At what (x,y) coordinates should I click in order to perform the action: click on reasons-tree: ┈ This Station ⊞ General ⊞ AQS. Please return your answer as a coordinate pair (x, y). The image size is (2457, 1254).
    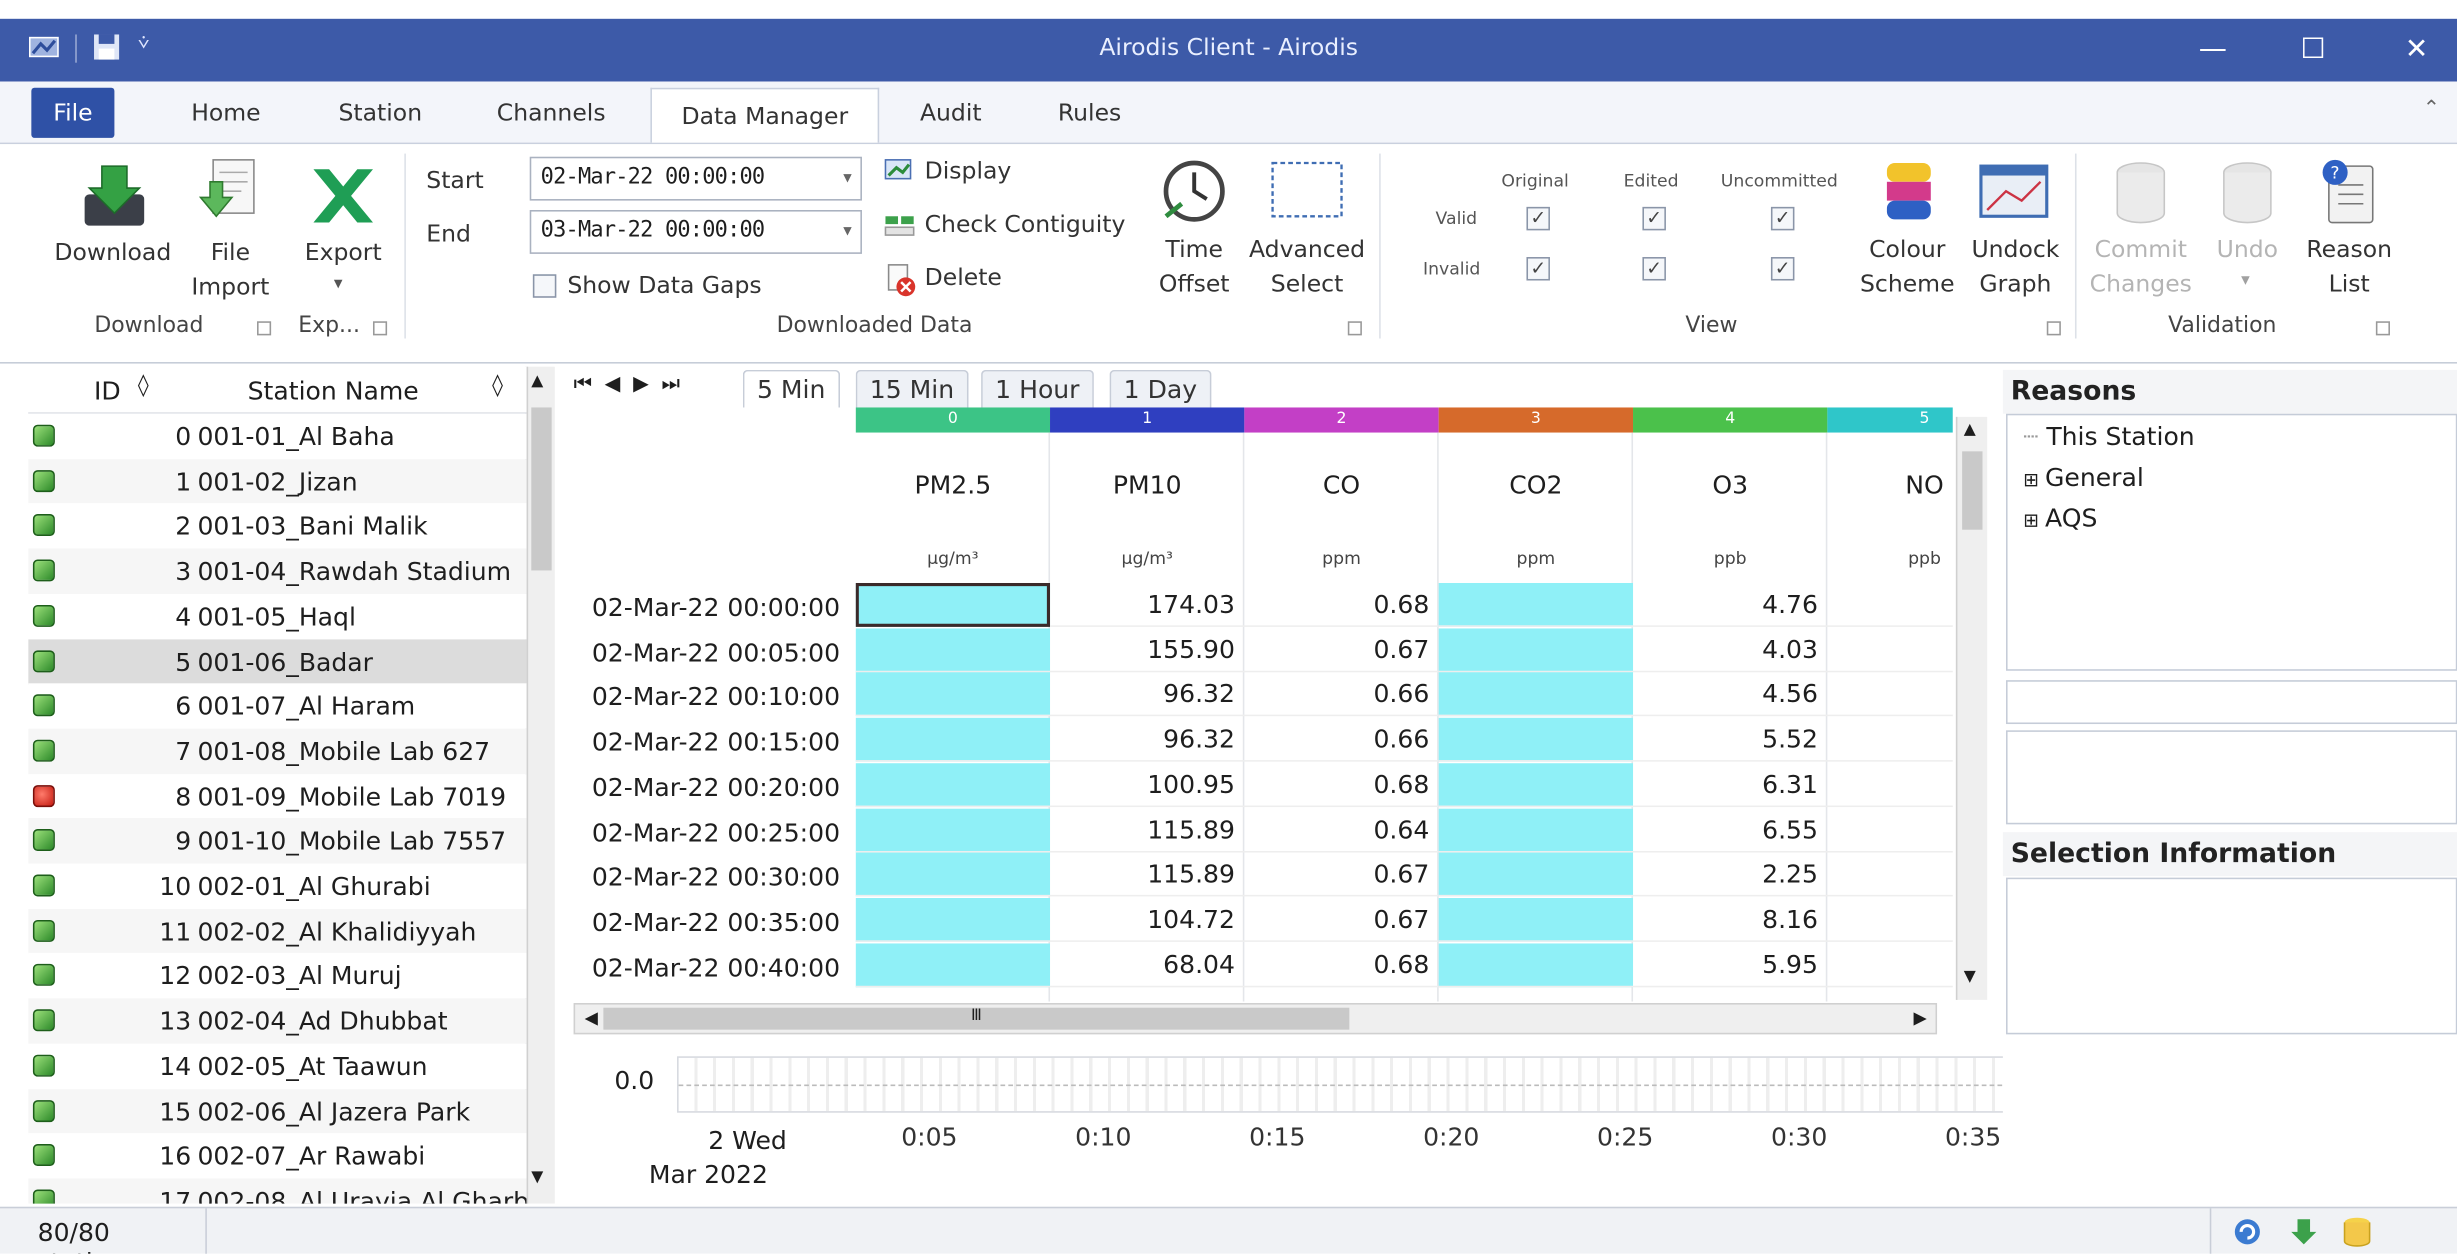
    Looking at the image, I should click on (2231, 542).